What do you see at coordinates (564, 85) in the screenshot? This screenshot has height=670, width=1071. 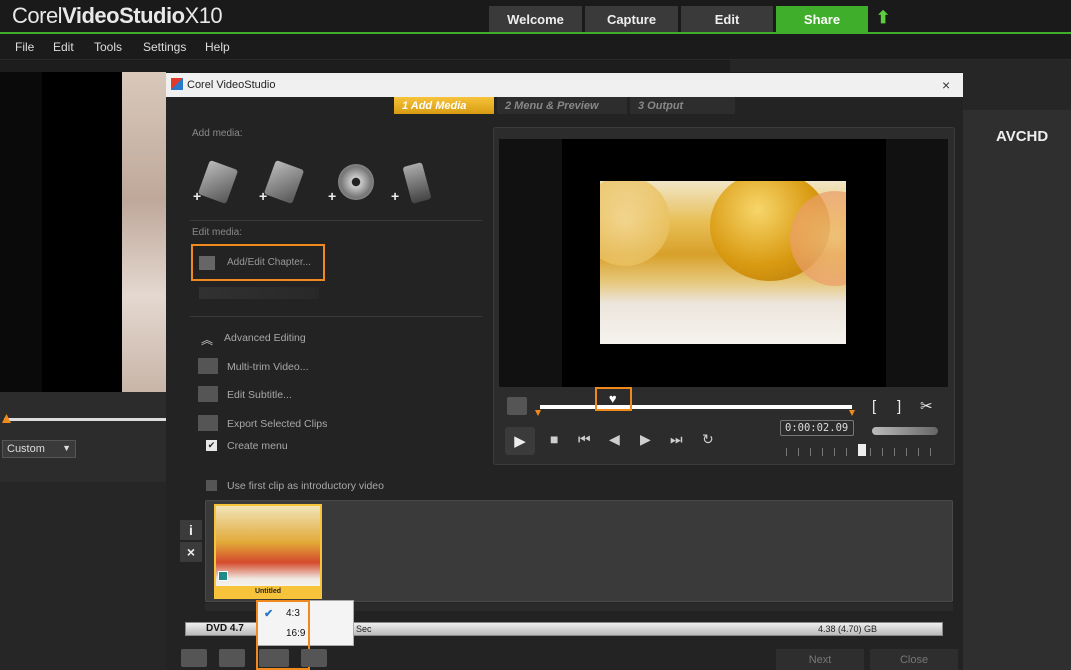 I see `dialog-titlebar` at bounding box center [564, 85].